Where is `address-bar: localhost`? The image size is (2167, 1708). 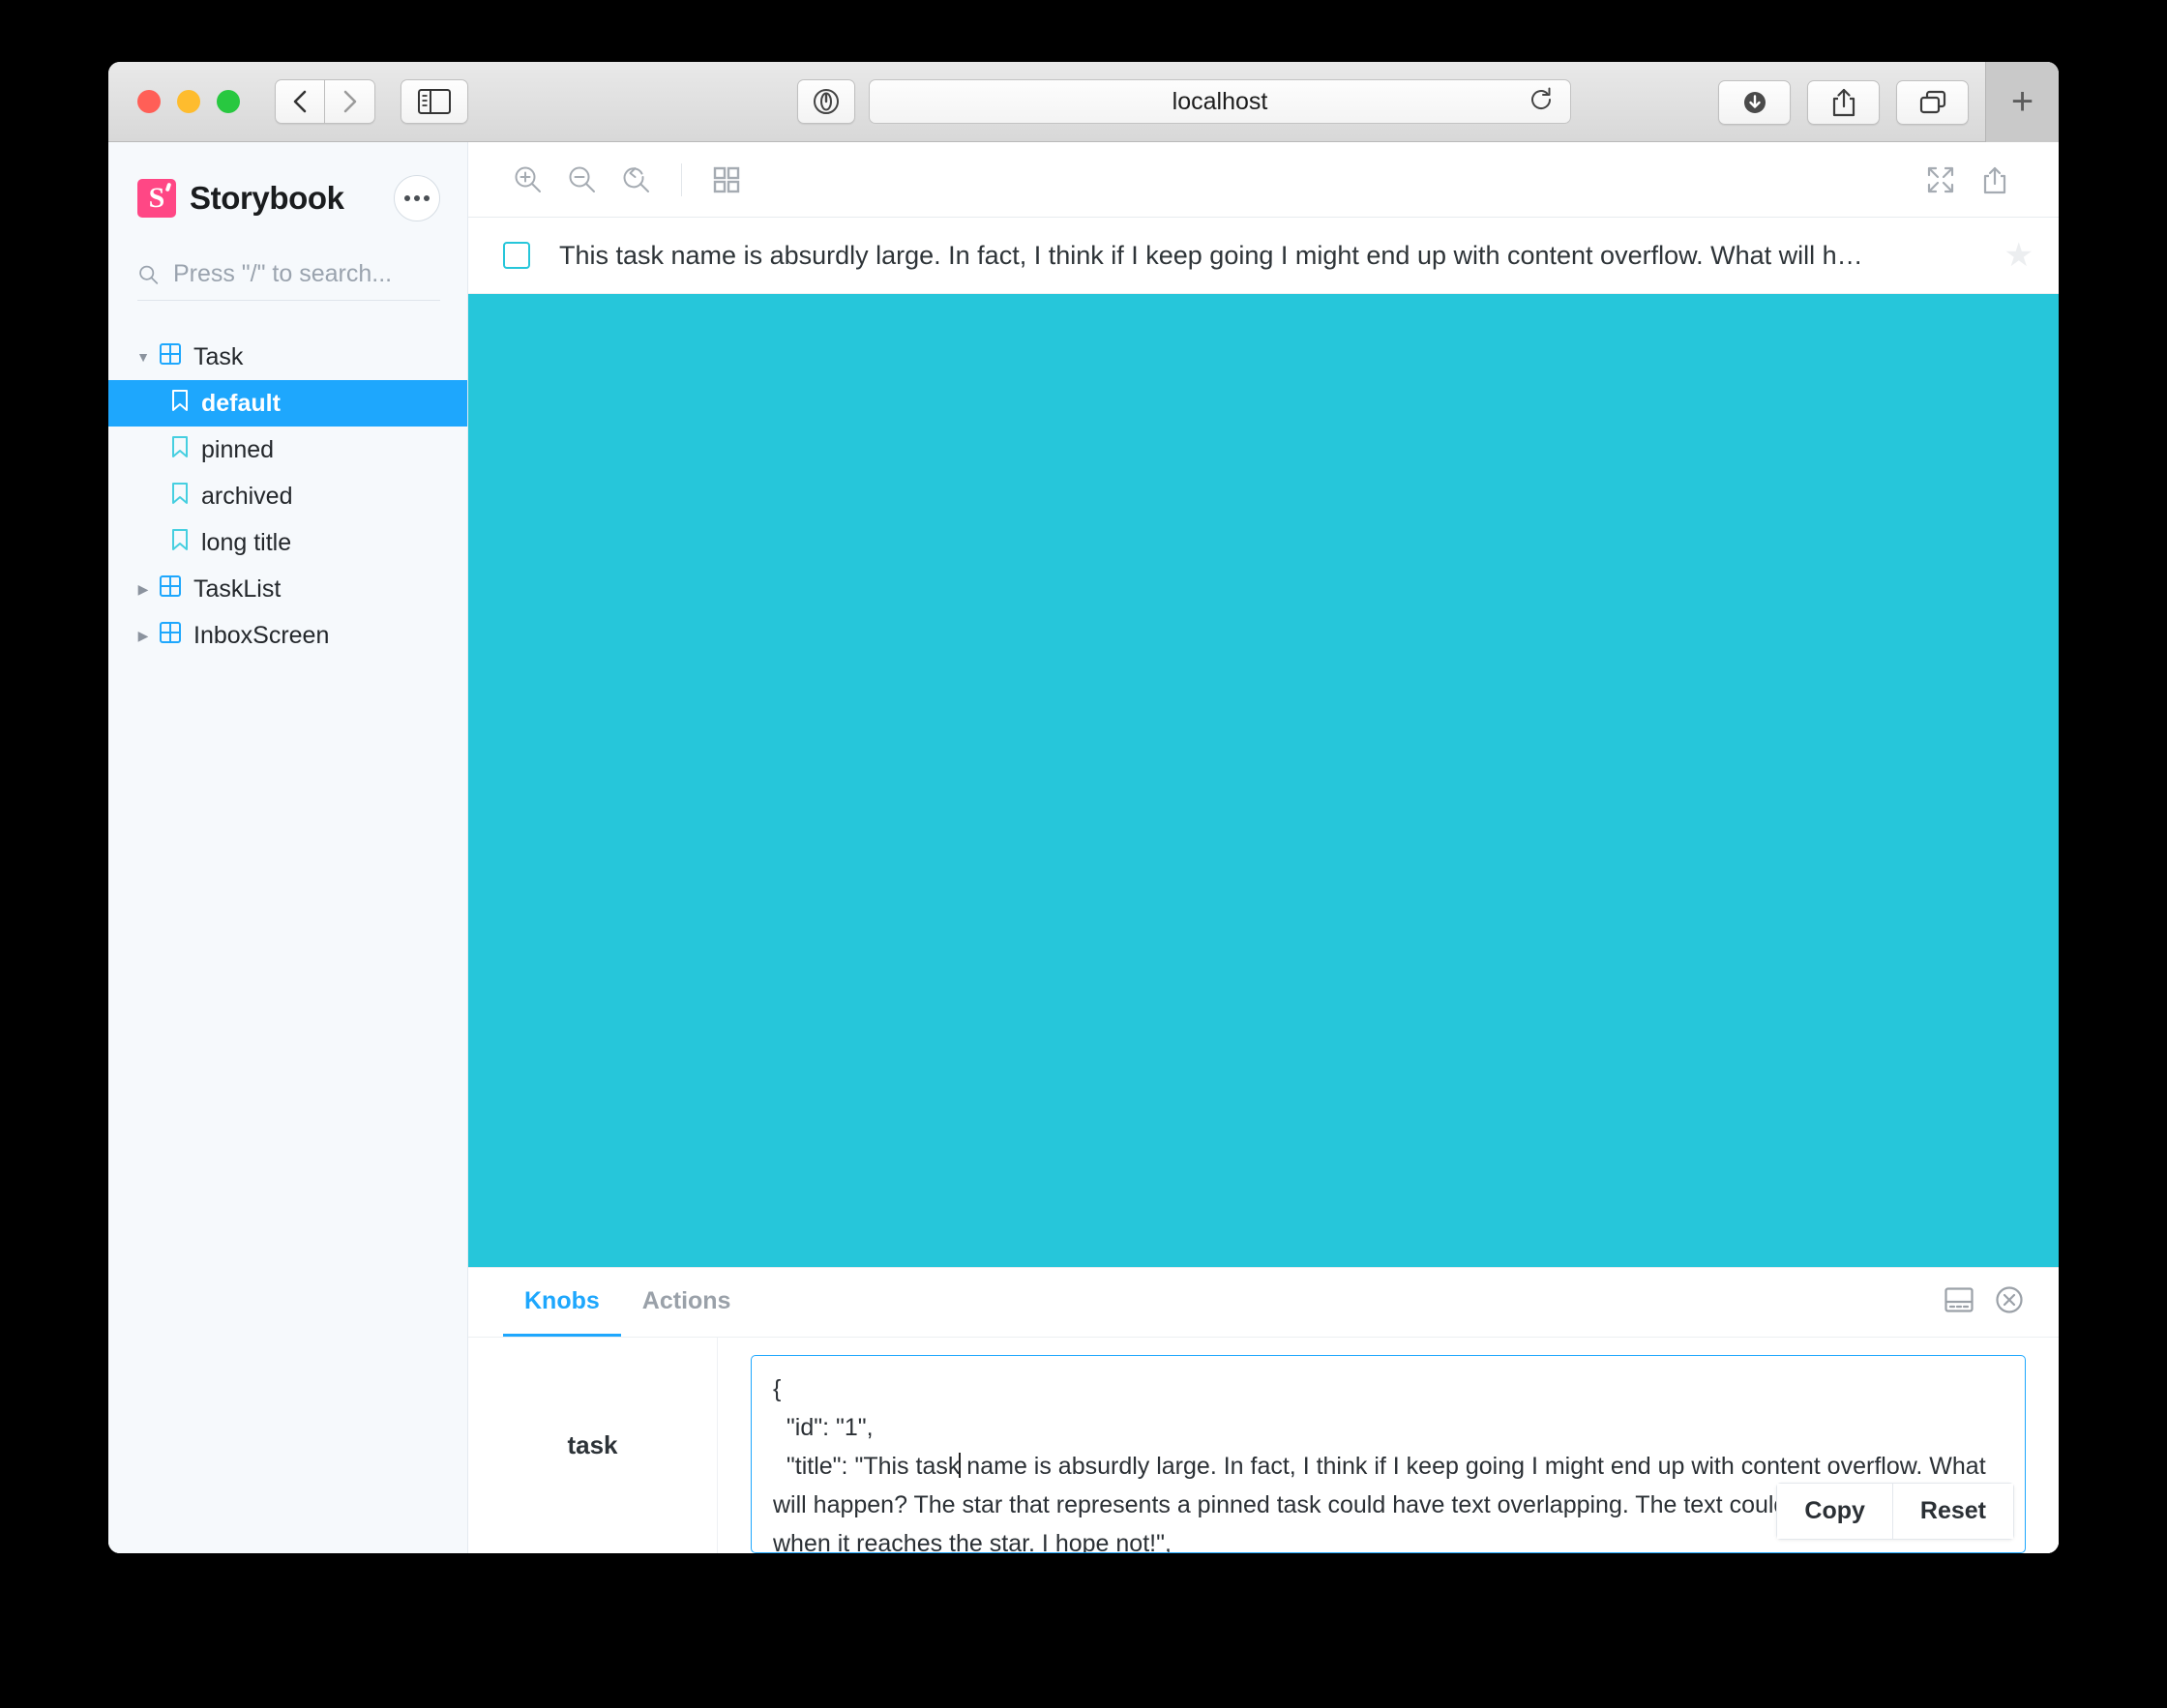 address-bar: localhost is located at coordinates (1220, 101).